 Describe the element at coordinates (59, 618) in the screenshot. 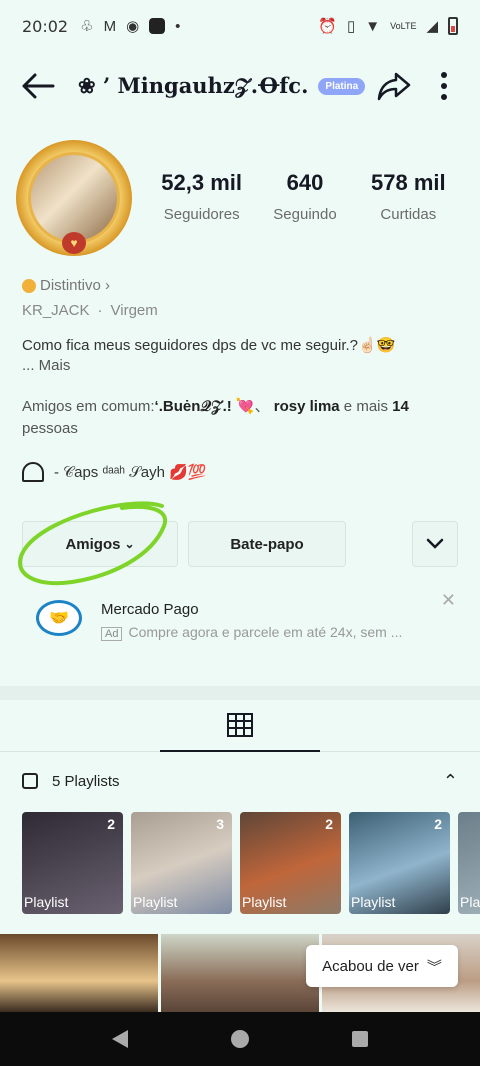

I see `mercado-pago-logo: 🤝` at that location.